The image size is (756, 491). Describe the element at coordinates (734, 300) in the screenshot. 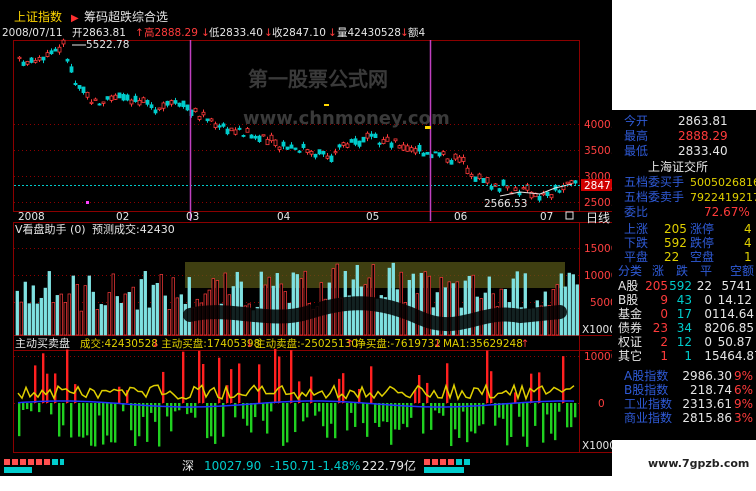

I see `category-amount: 14.12` at that location.